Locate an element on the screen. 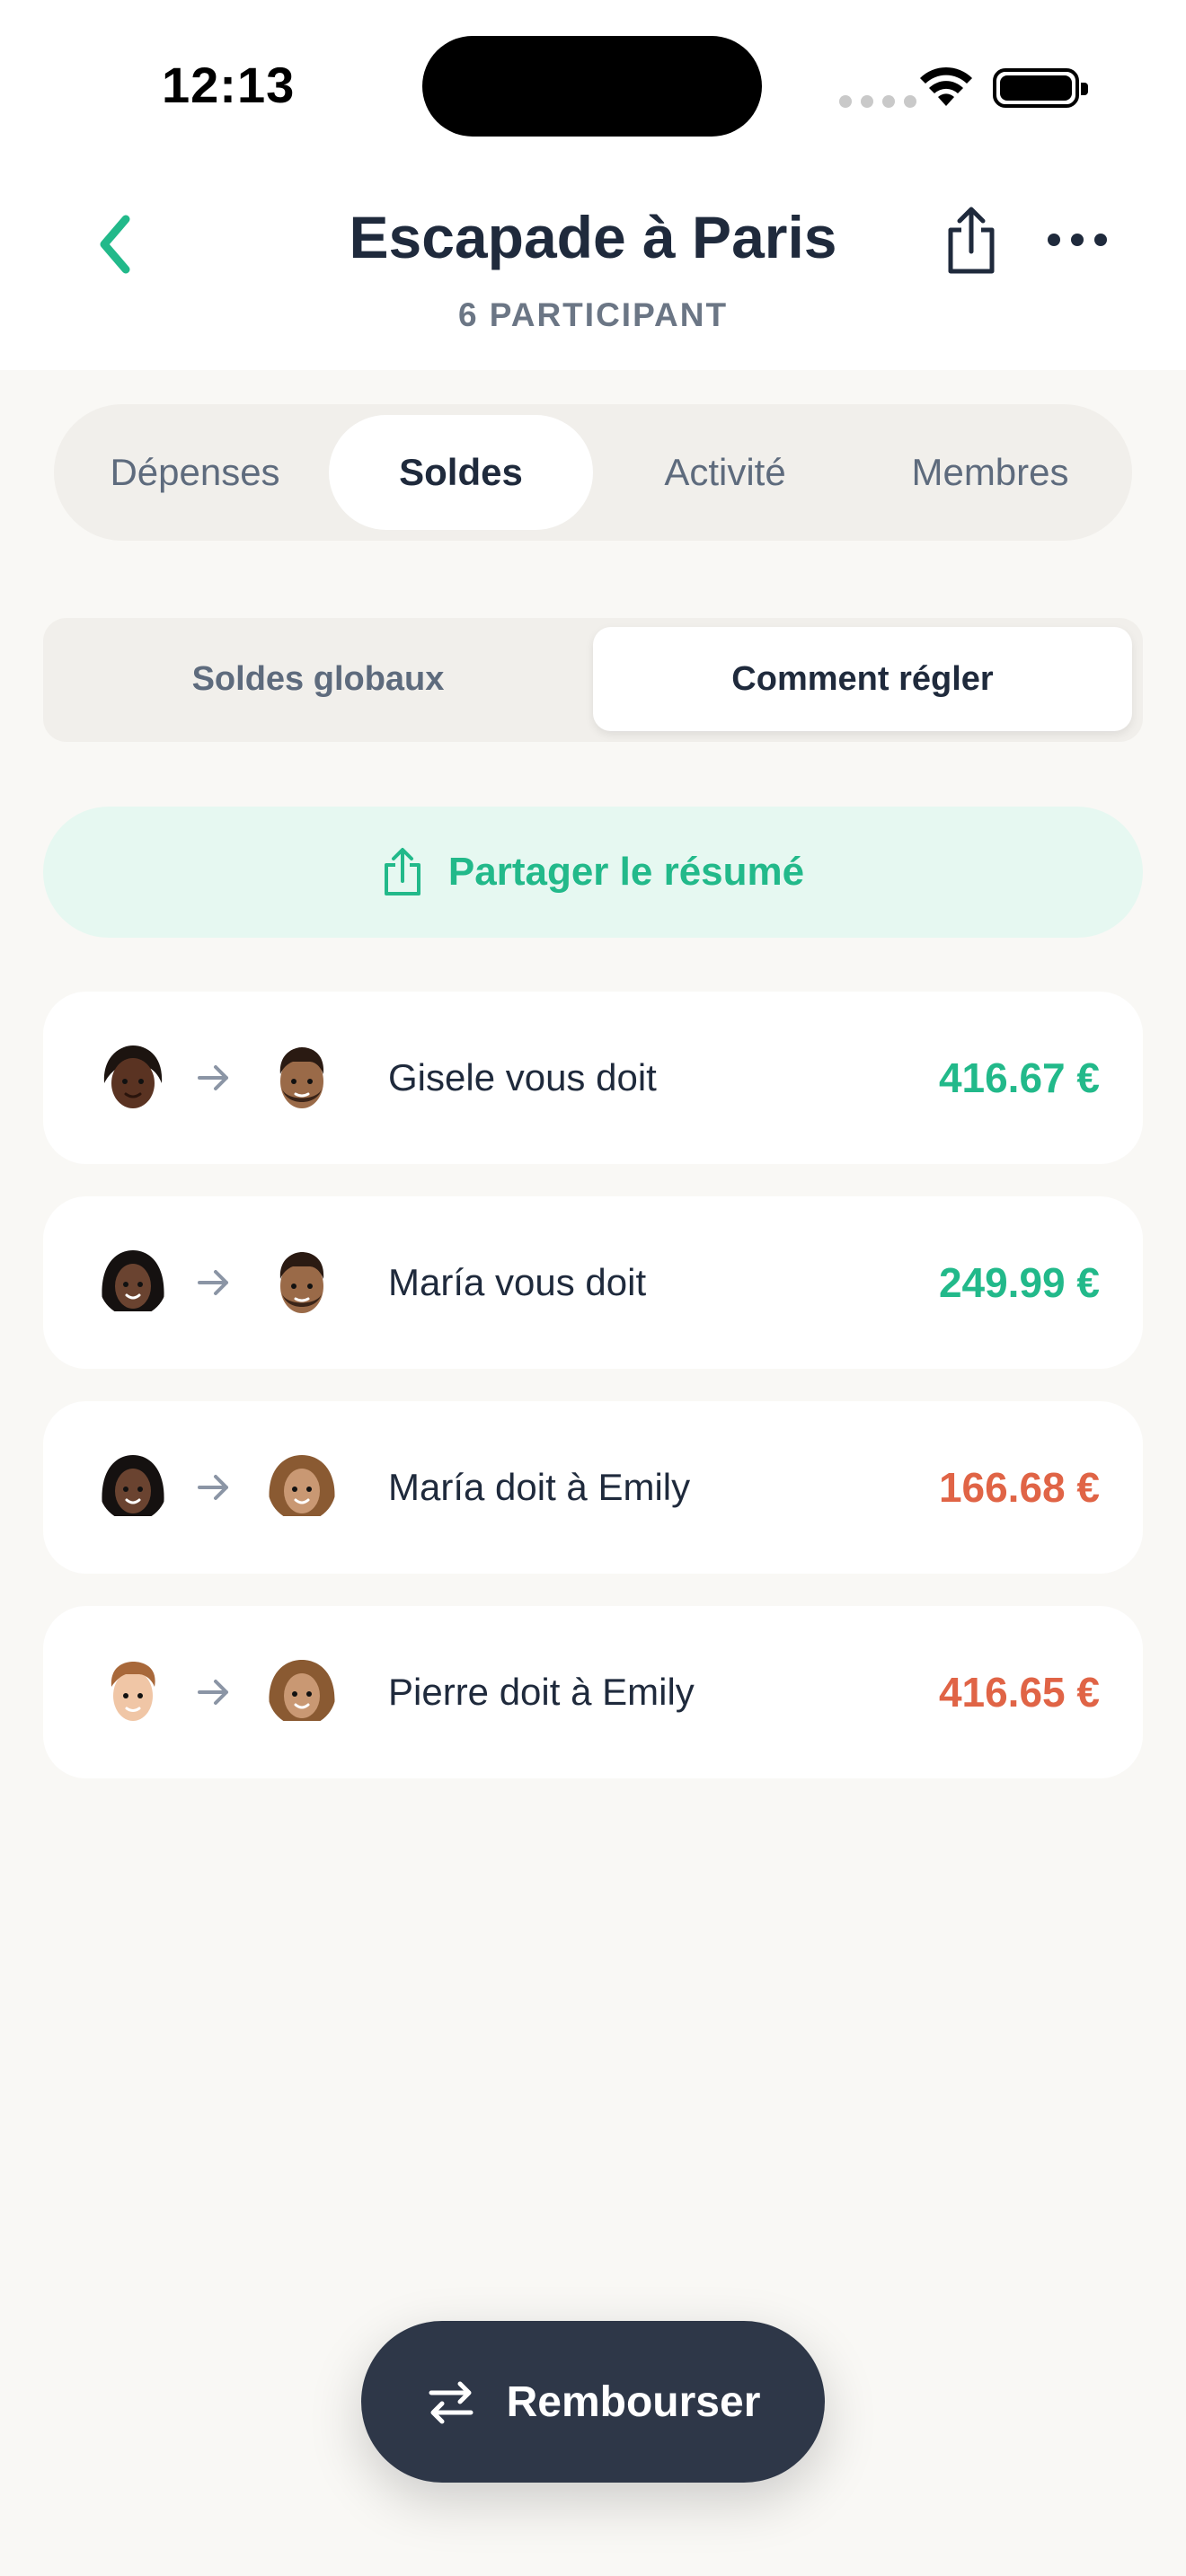 This screenshot has height=2576, width=1186. segment-how-to-settle: Comment régler is located at coordinates (862, 679).